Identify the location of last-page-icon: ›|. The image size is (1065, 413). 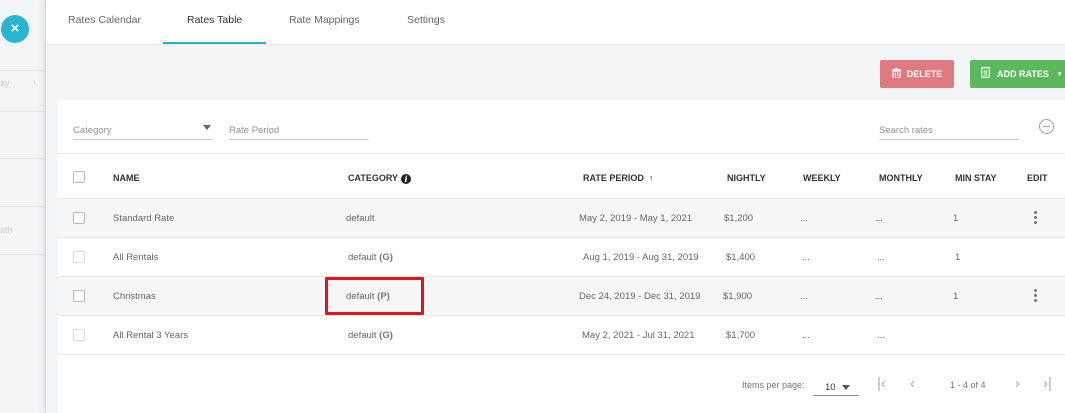
(1047, 383).